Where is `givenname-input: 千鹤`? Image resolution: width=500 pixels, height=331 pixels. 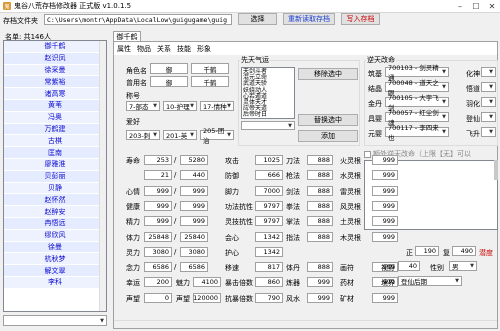 givenname-input: 千鹤 is located at coordinates (210, 68).